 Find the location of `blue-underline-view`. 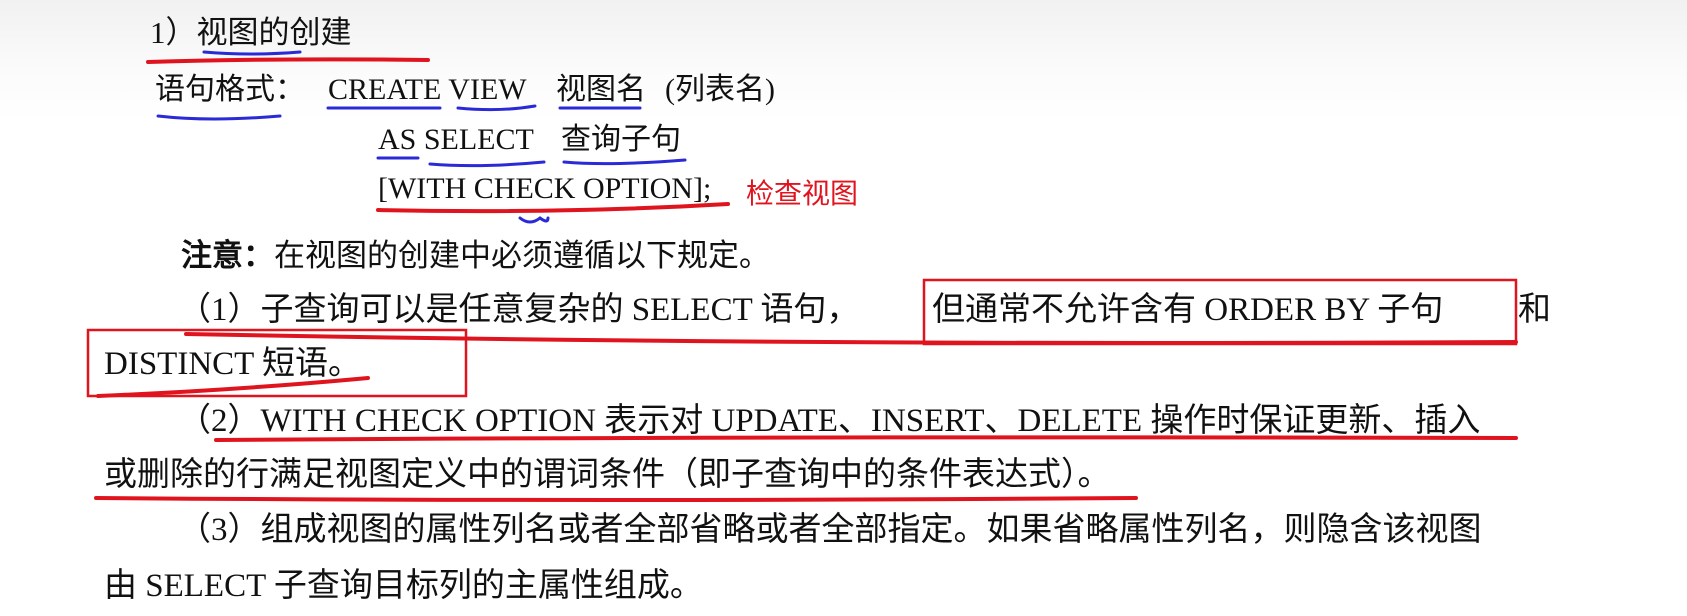

blue-underline-view is located at coordinates (496, 108).